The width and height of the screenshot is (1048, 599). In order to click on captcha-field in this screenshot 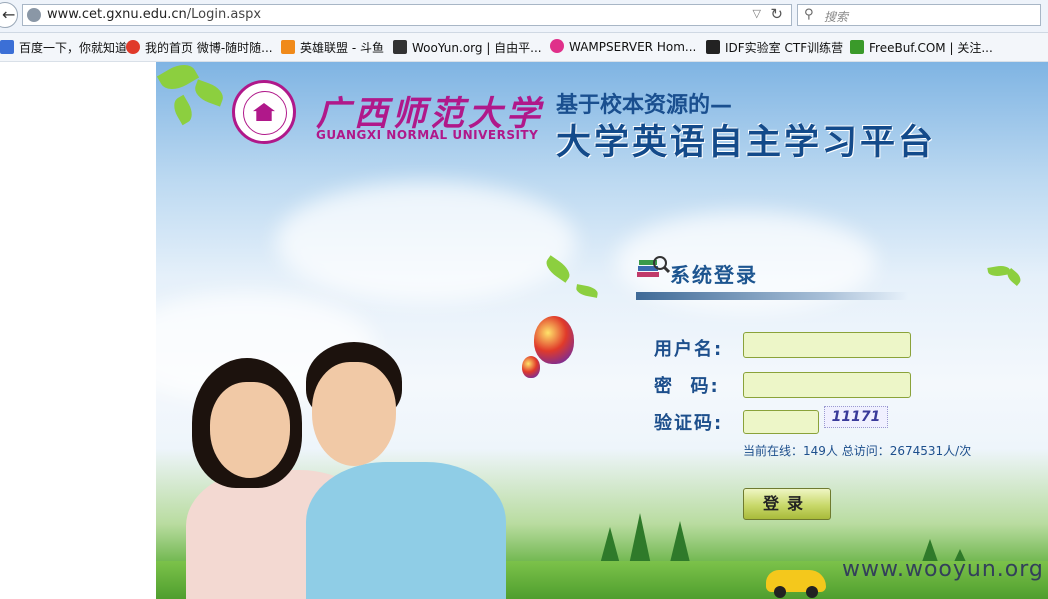, I will do `click(781, 422)`.